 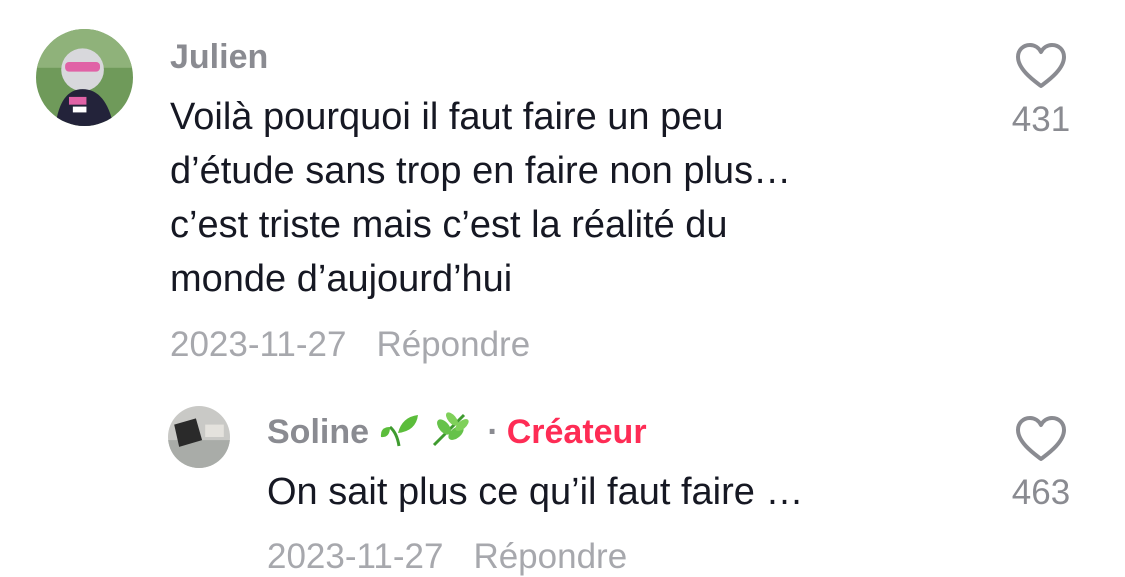 What do you see at coordinates (318, 432) in the screenshot?
I see `comment-author: Soline` at bounding box center [318, 432].